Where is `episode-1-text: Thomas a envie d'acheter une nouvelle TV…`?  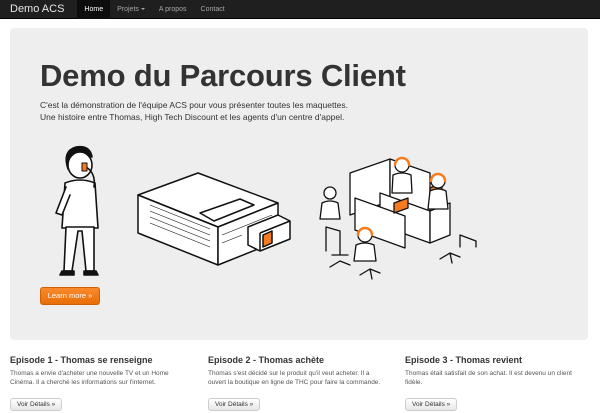
episode-1-text: Thomas a envie d'acheter une nouvelle TV… is located at coordinates (100, 378).